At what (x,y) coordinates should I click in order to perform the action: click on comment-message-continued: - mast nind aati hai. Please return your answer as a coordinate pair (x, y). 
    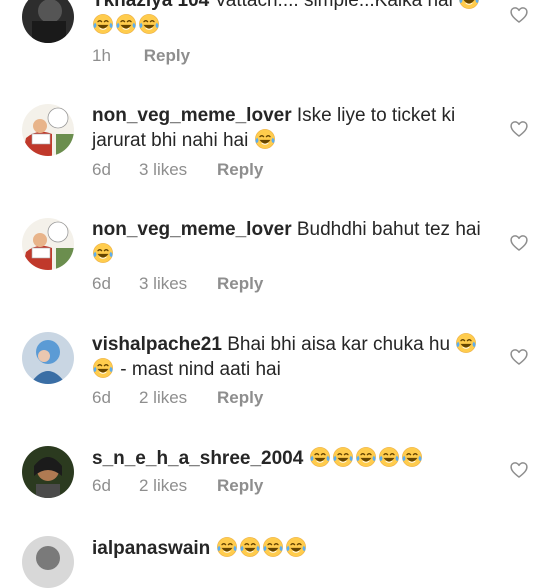
    Looking at the image, I should click on (200, 369).